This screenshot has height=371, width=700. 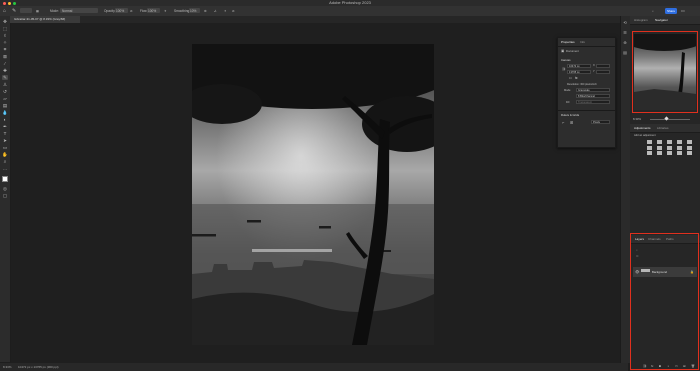 What do you see at coordinates (625, 42) in the screenshot?
I see `glyphs-icon: ⊕` at bounding box center [625, 42].